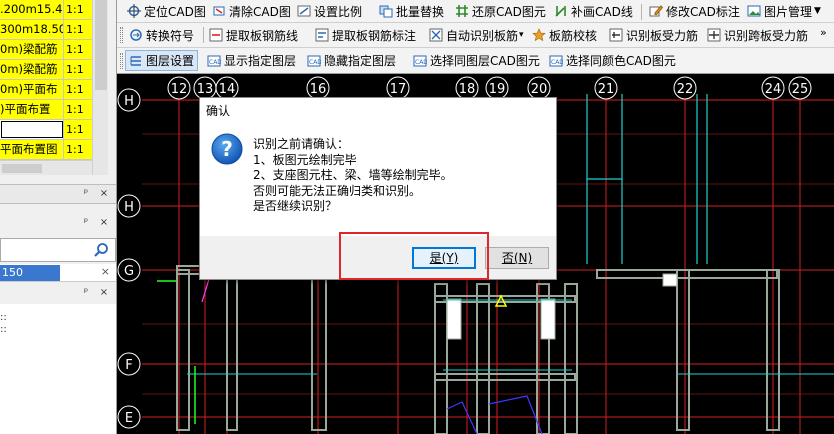  I want to click on layer-table-vscrollbar, so click(100, 87).